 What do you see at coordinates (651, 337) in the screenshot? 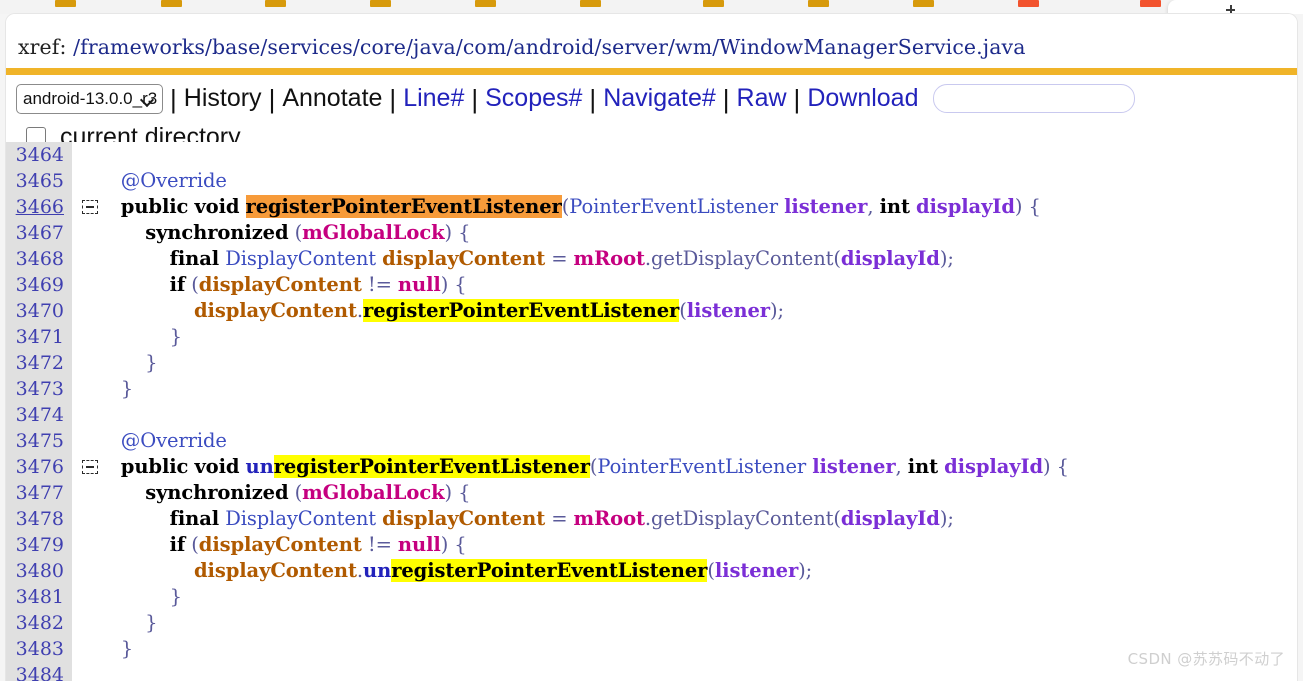
I see `code-line: 3471 }` at bounding box center [651, 337].